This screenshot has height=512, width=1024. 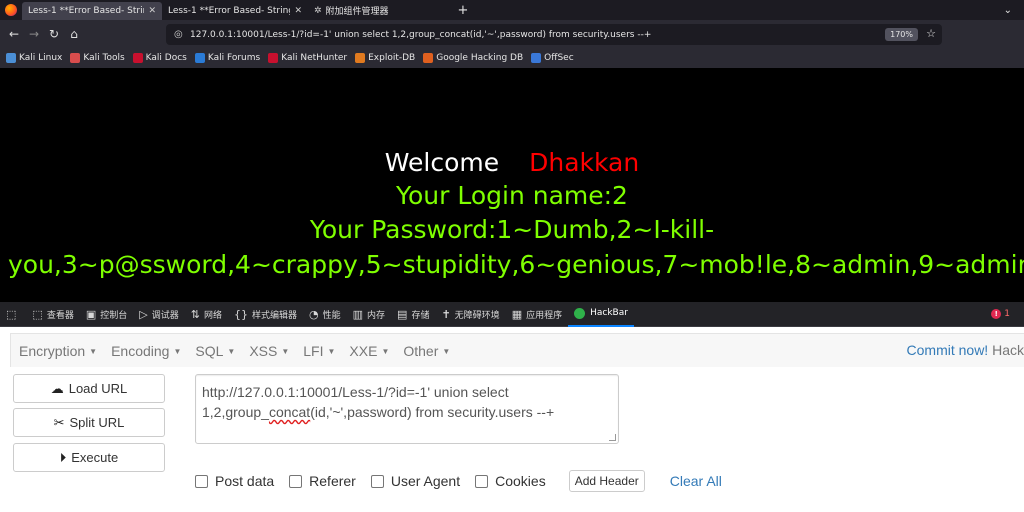 I want to click on devtools-tab-accessibility: ✝ 无障碍环境, so click(x=470, y=314).